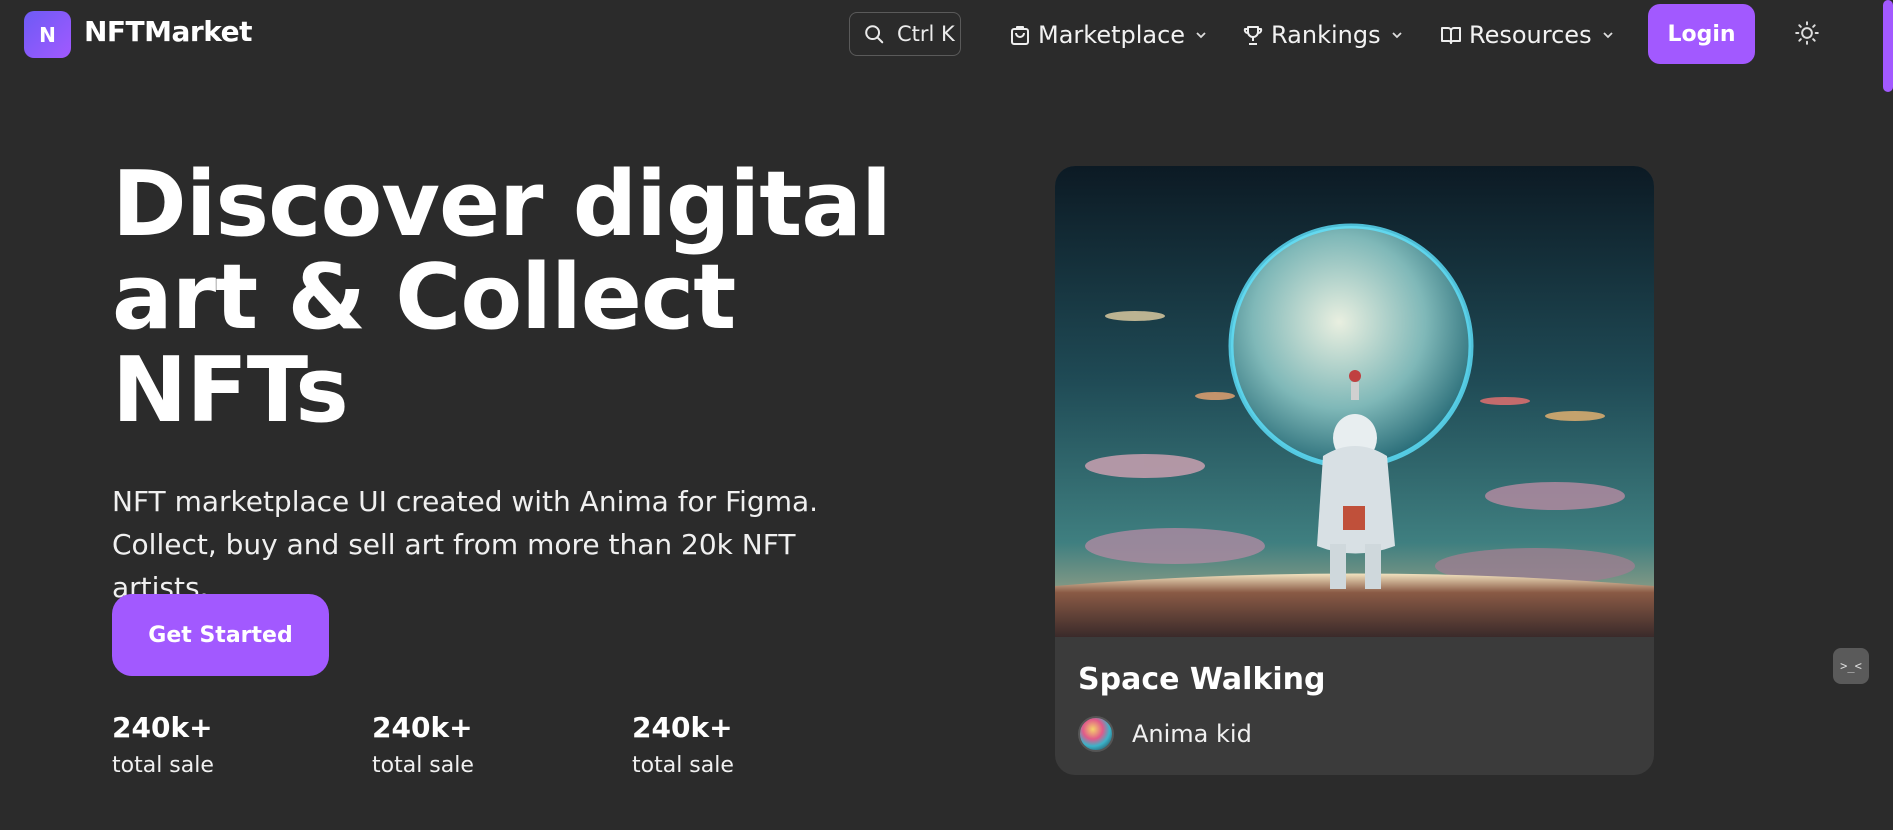  I want to click on bag-icon, so click(1020, 35).